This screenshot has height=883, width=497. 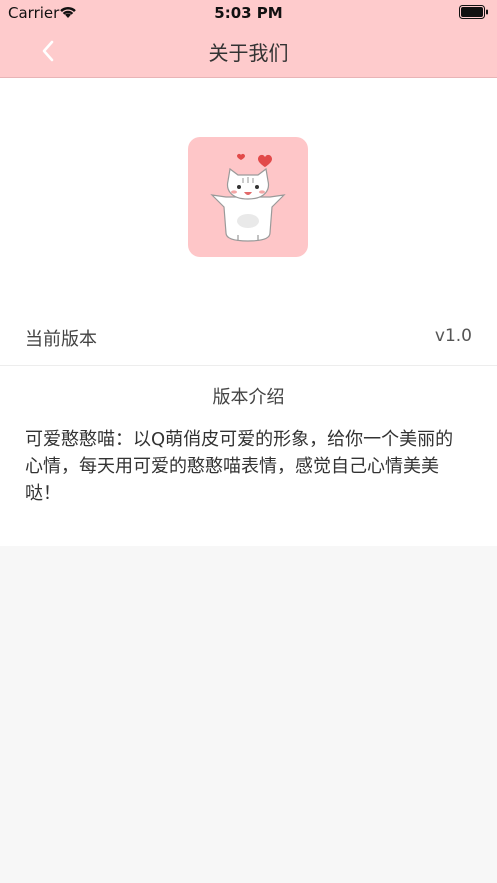 What do you see at coordinates (61, 339) in the screenshot?
I see `current-version-label: 当前版本` at bounding box center [61, 339].